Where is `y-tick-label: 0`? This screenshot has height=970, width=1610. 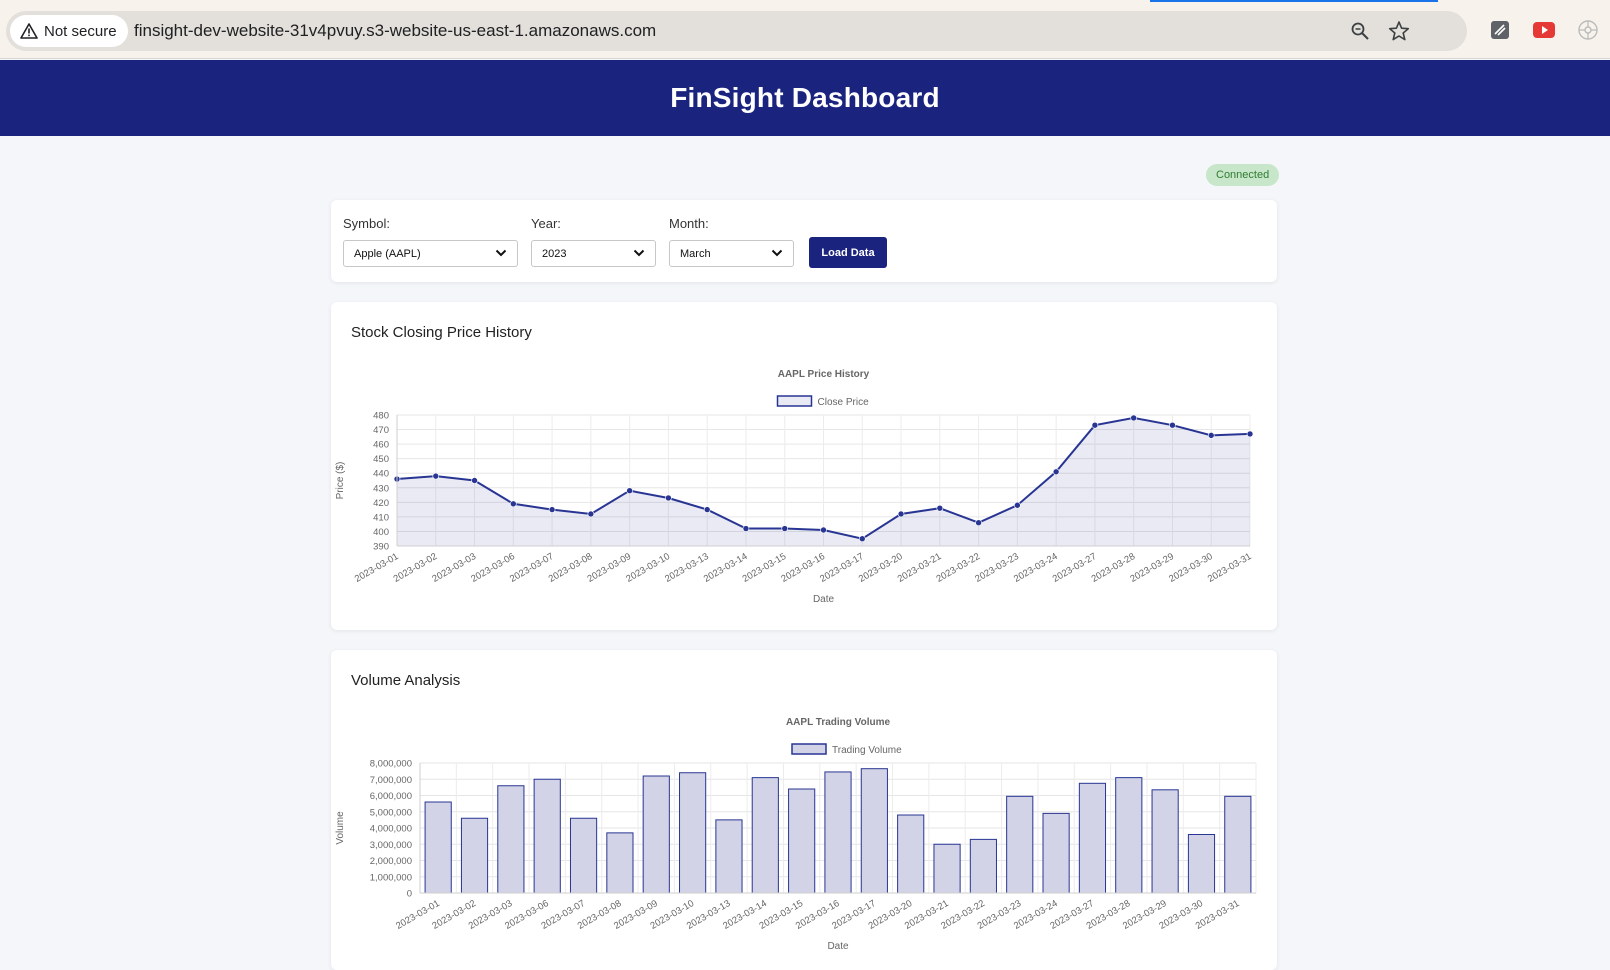 y-tick-label: 0 is located at coordinates (409, 894).